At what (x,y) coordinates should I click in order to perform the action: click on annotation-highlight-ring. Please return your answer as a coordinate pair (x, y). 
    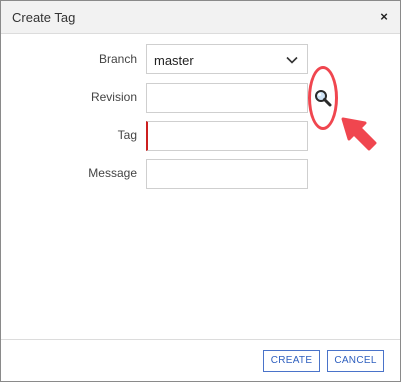
    Looking at the image, I should click on (323, 98).